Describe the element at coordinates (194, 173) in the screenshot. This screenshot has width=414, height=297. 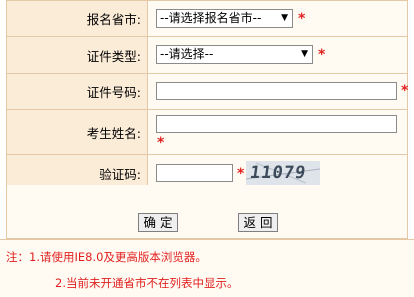
I see `captcha-input` at that location.